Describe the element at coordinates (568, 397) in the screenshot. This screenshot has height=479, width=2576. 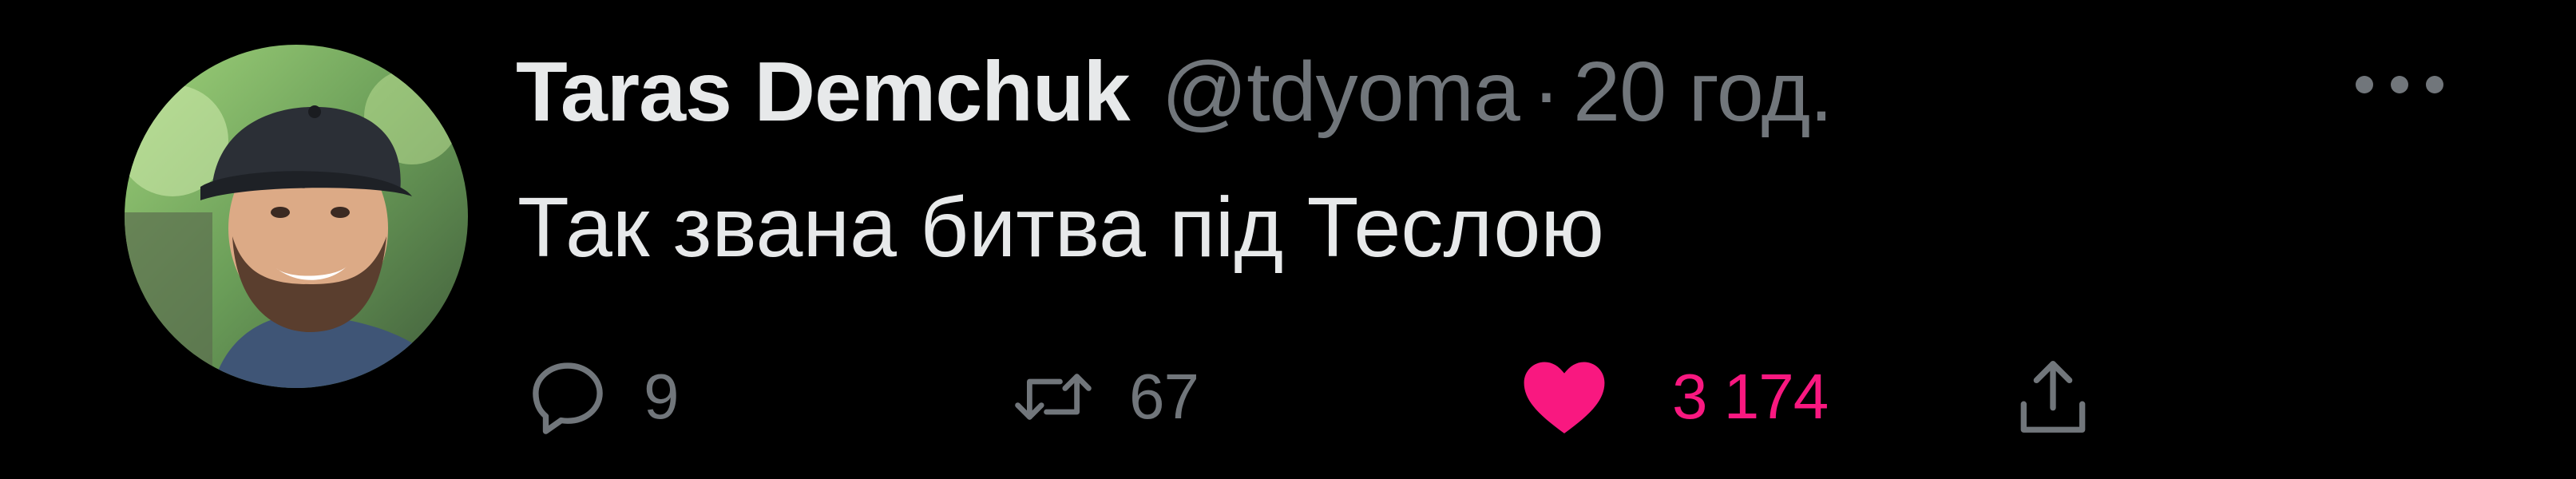
I see `reply-icon` at that location.